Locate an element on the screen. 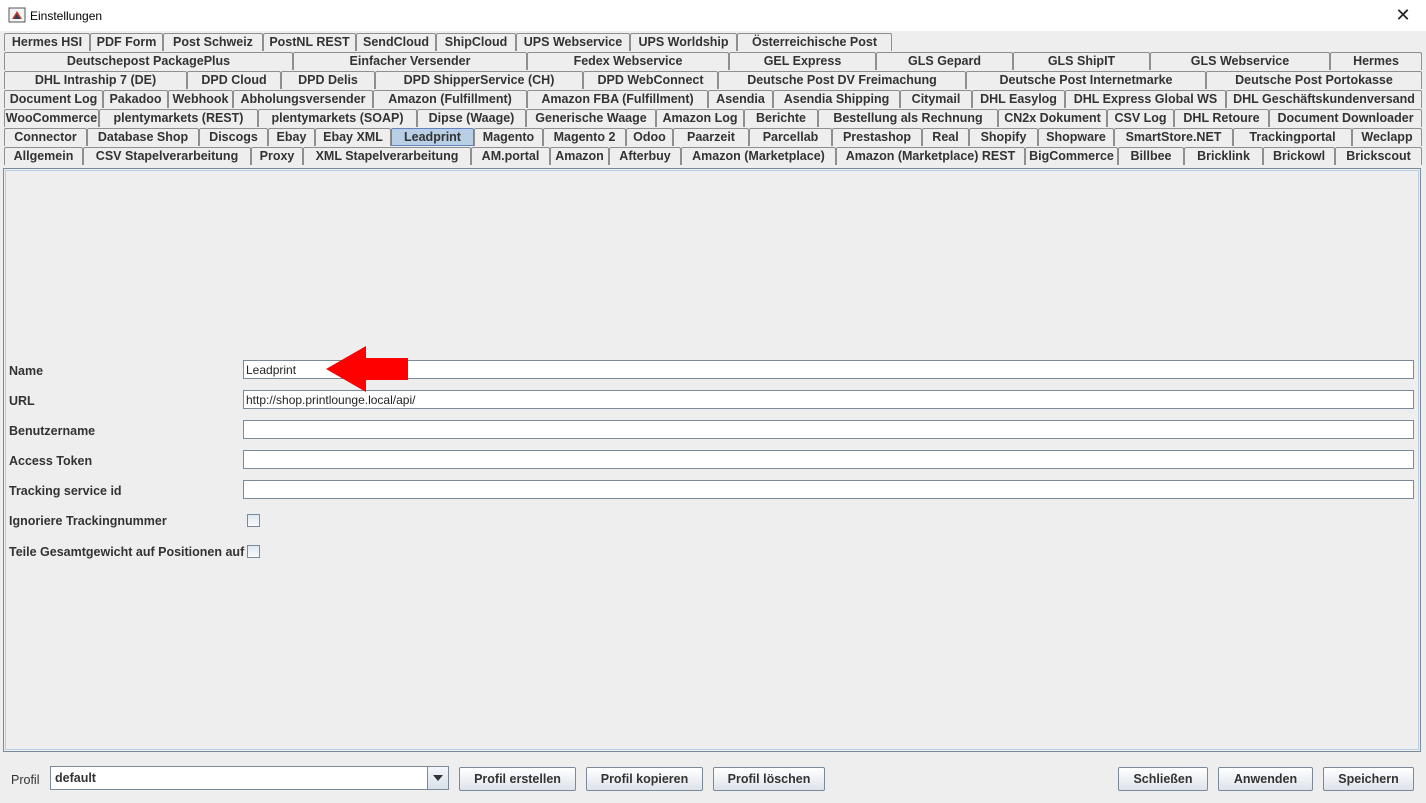  copy-profile-button: Profil kopieren is located at coordinates (644, 779).